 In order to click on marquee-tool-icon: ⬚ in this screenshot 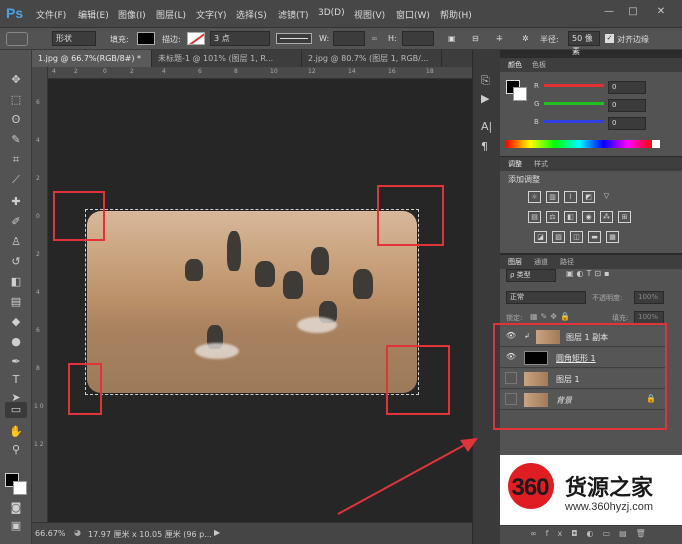, I will do `click(16, 100)`.